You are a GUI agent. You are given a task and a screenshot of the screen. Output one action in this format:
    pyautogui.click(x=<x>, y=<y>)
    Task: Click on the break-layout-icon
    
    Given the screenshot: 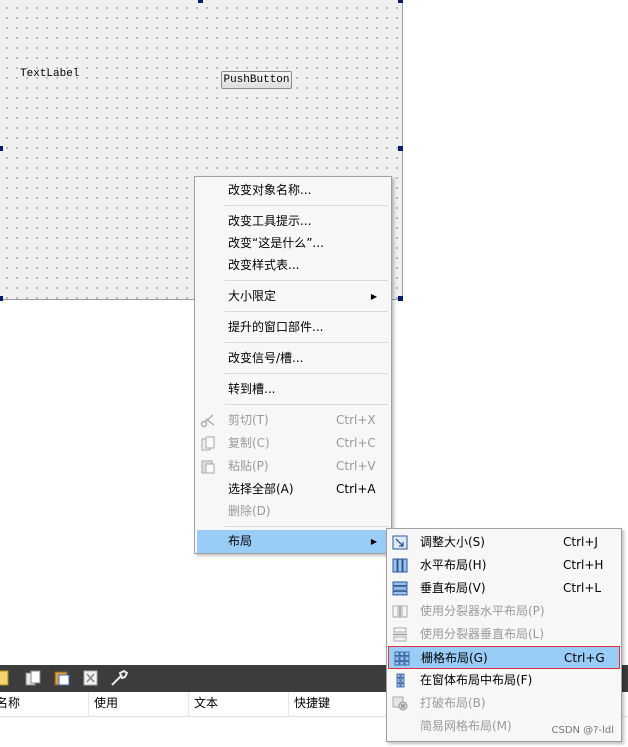 What is the action you would take?
    pyautogui.click(x=400, y=703)
    